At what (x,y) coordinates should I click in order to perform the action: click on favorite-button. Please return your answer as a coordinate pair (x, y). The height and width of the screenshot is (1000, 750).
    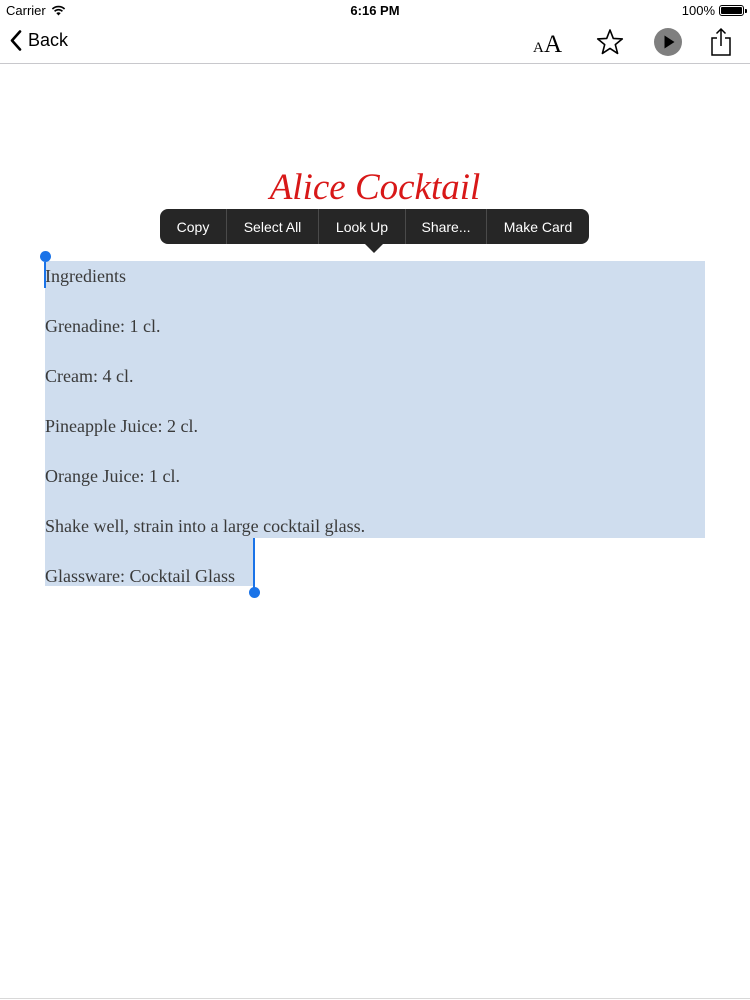
    Looking at the image, I should click on (610, 42).